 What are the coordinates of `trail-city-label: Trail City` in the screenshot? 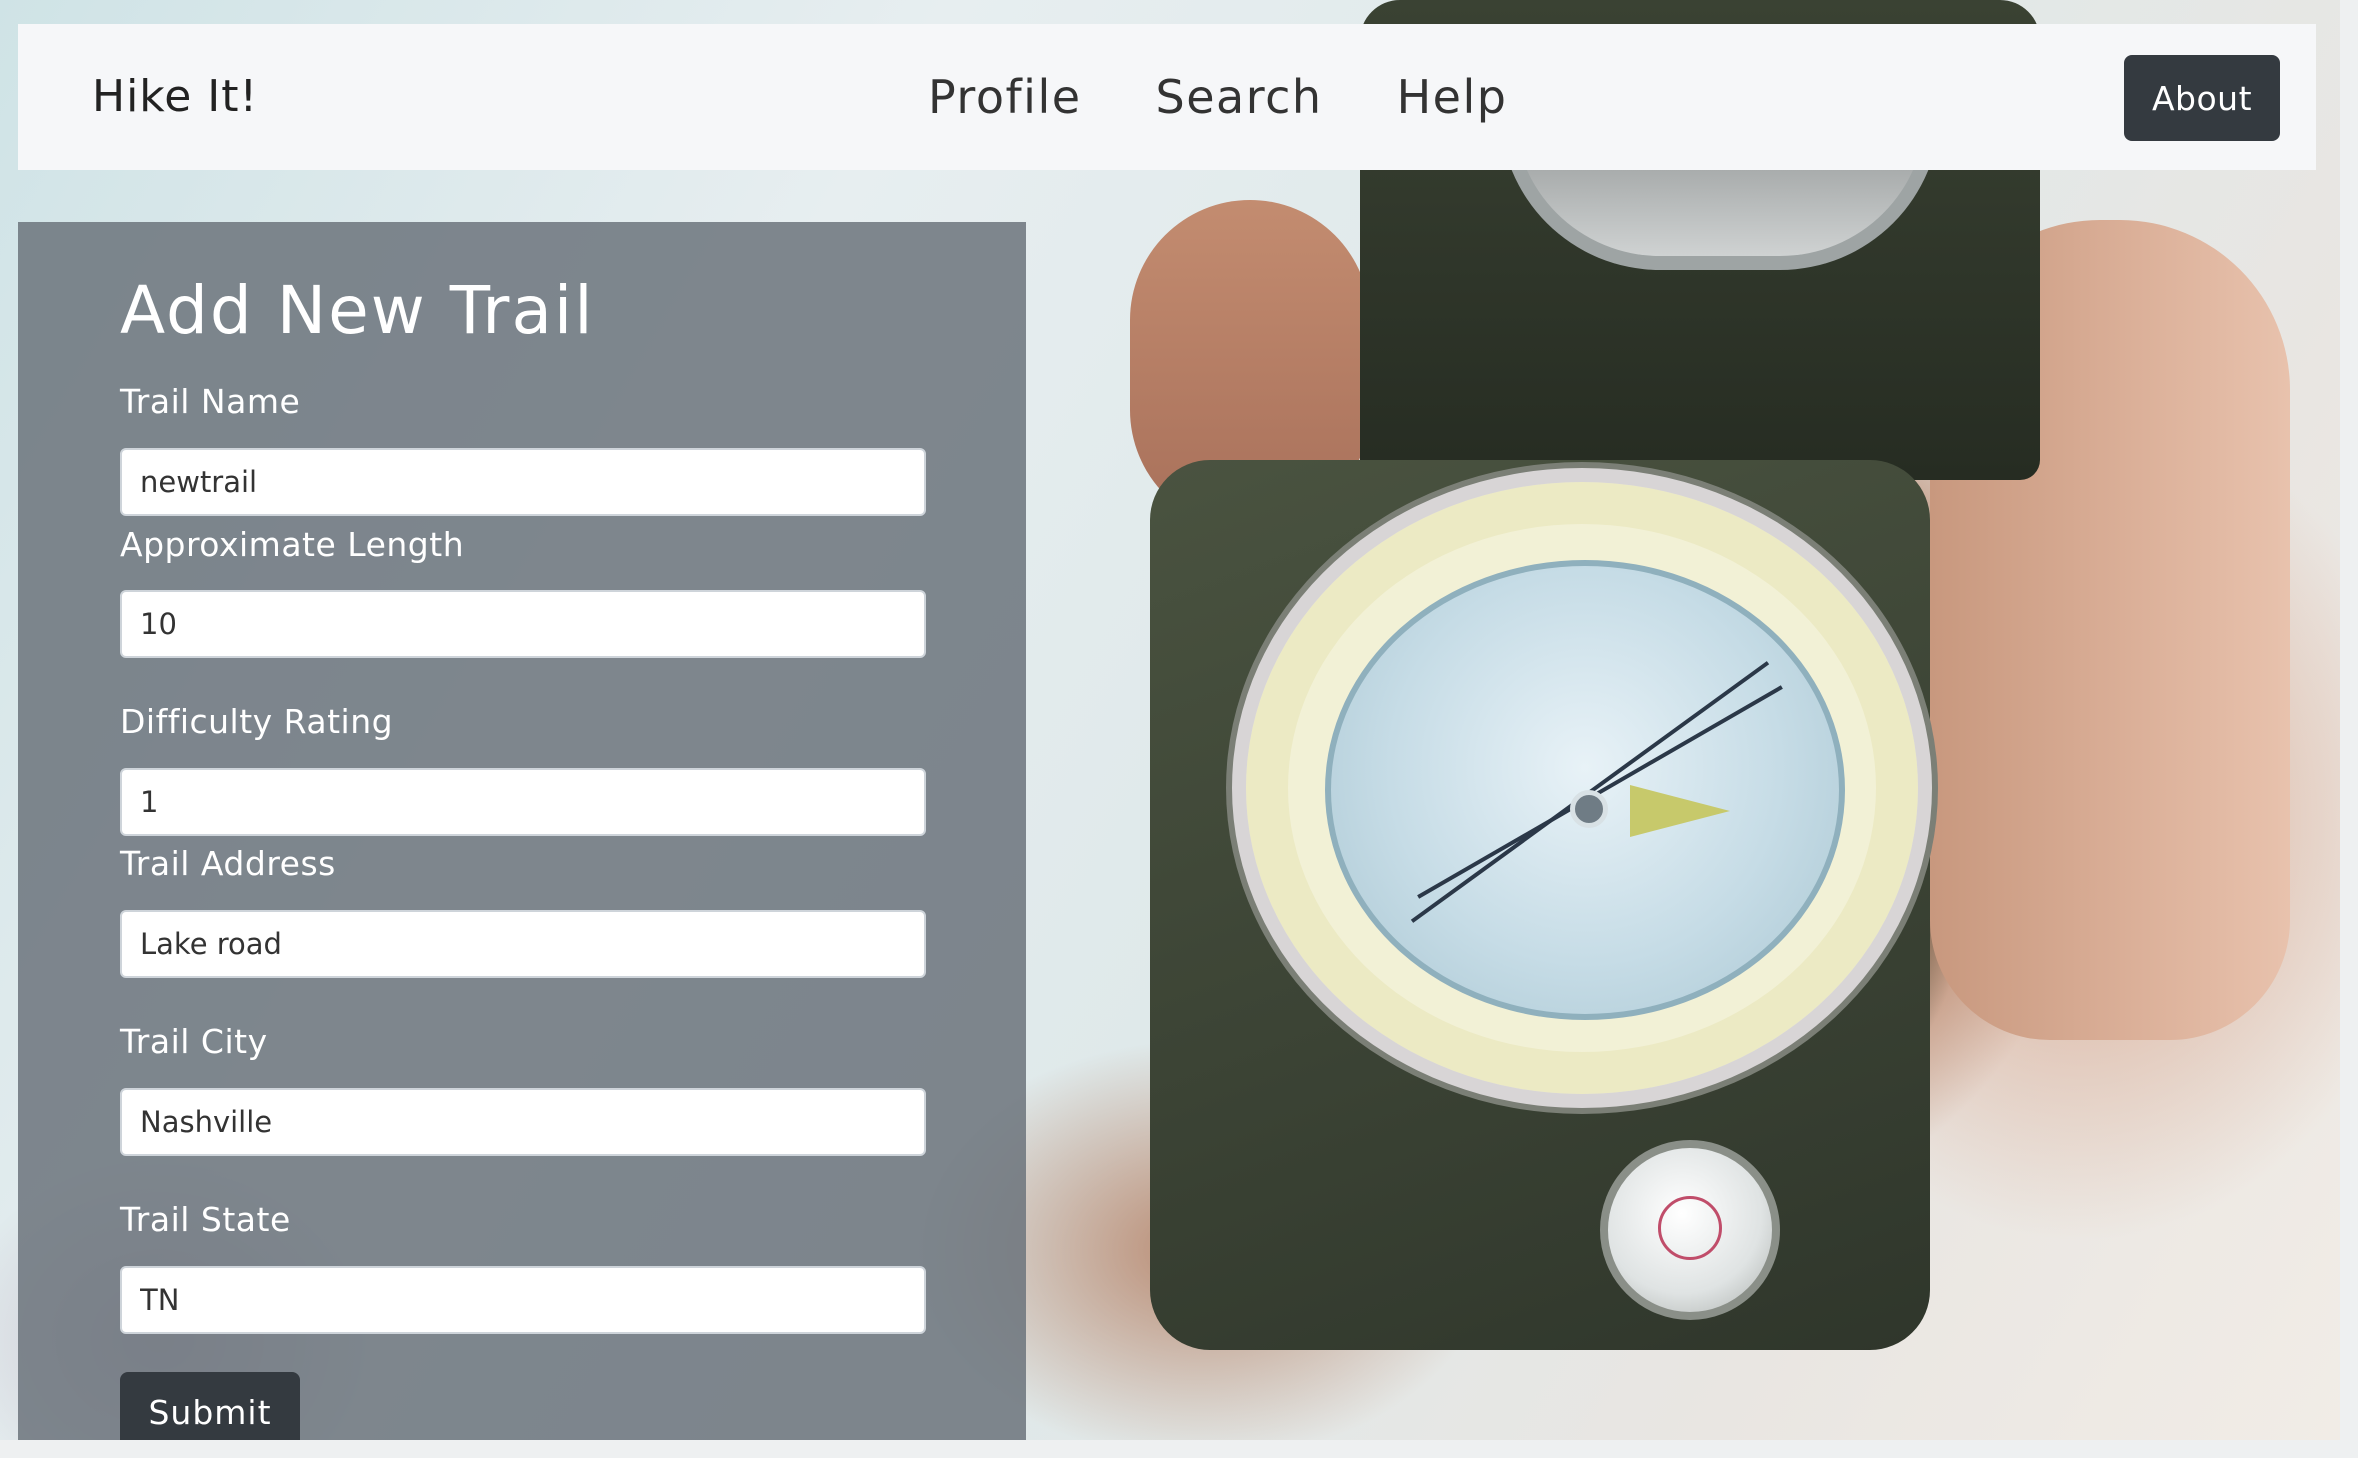 It's located at (194, 1041).